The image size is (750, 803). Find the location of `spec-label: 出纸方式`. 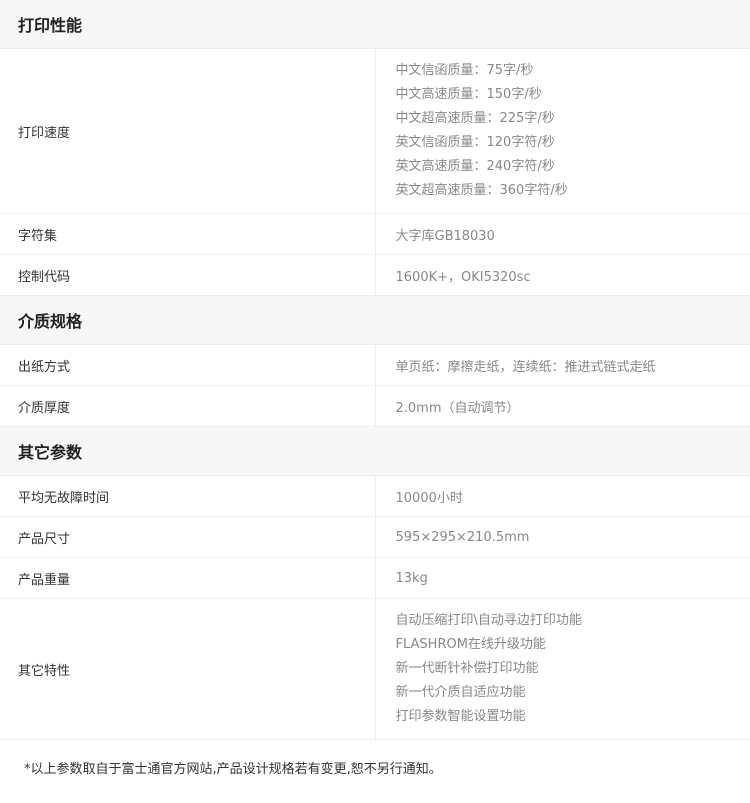

spec-label: 出纸方式 is located at coordinates (188, 365).